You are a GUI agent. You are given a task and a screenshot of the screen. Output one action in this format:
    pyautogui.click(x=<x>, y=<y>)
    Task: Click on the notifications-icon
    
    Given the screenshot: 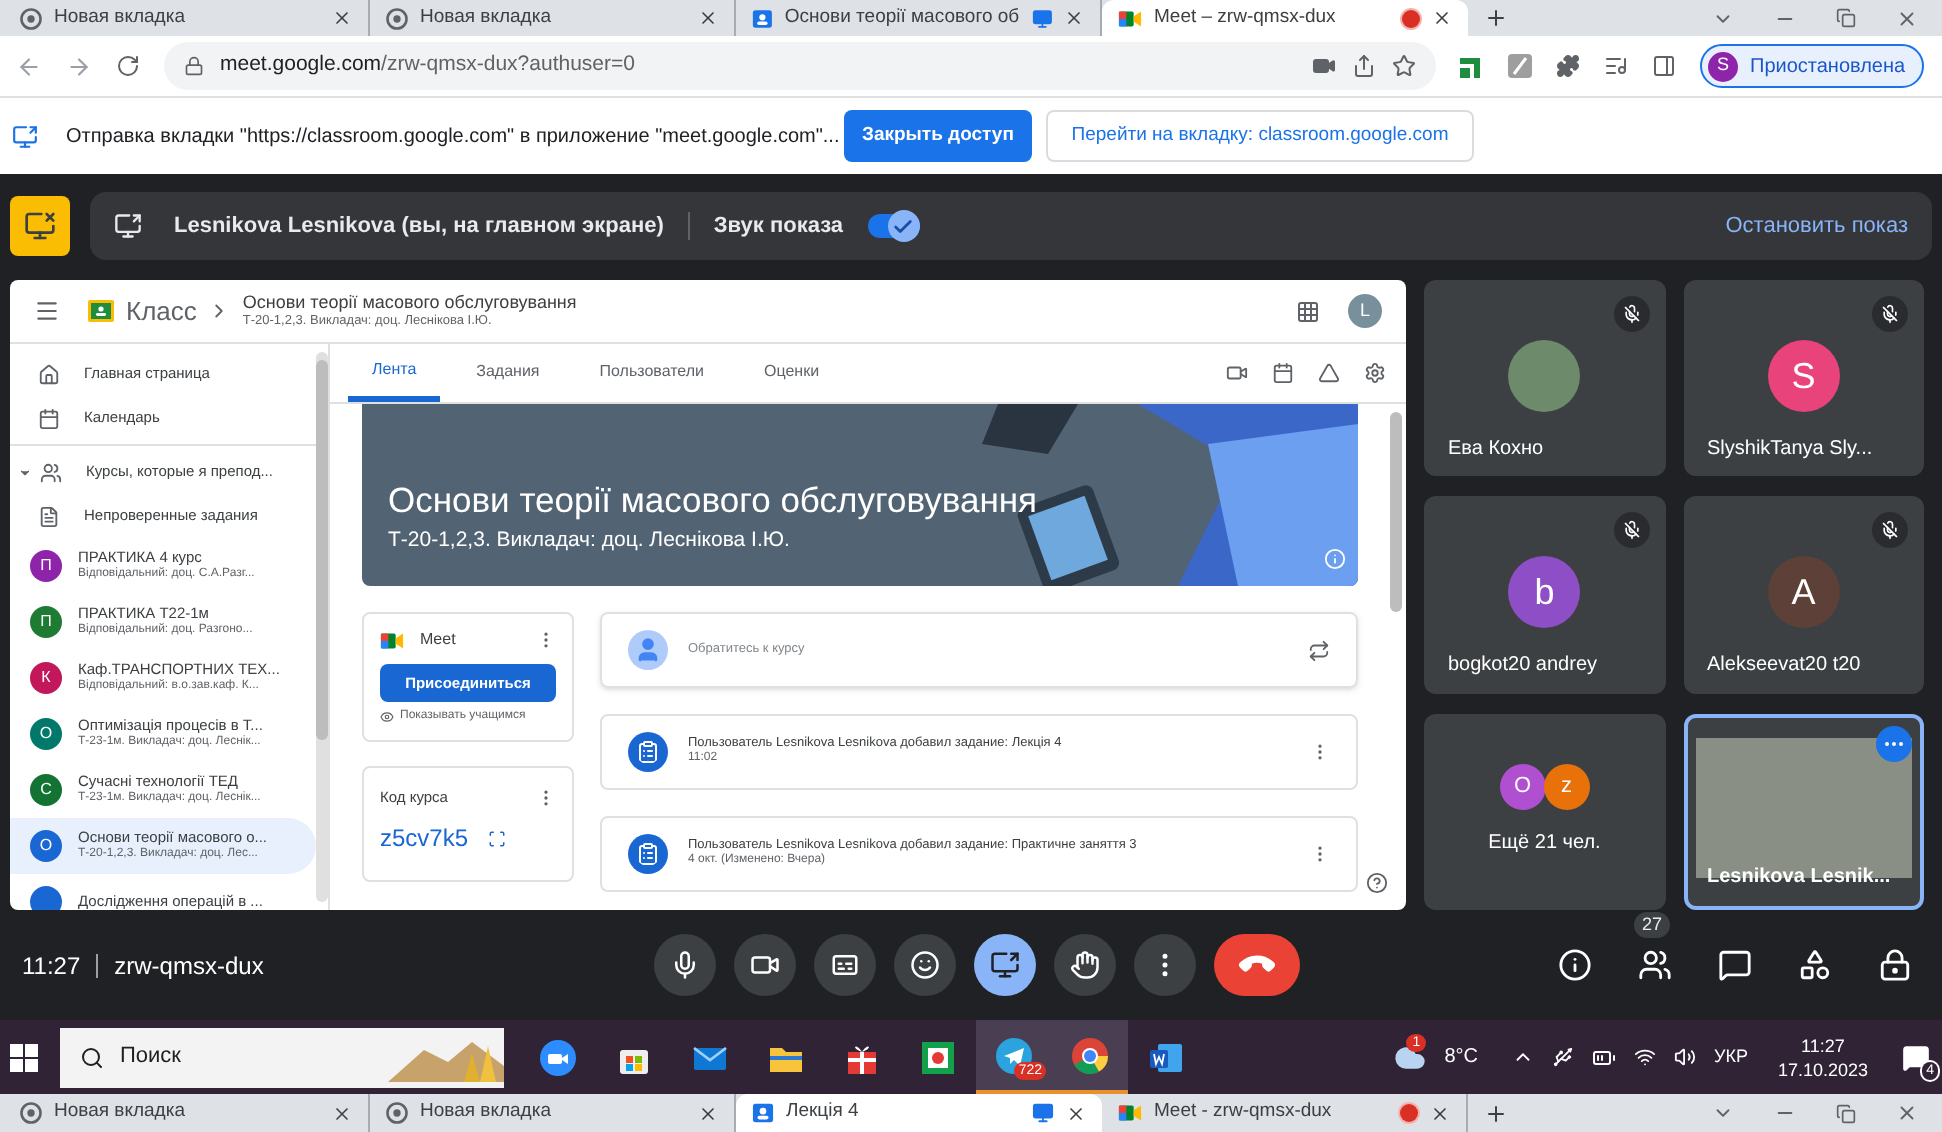 What is the action you would take?
    pyautogui.click(x=1916, y=1057)
    